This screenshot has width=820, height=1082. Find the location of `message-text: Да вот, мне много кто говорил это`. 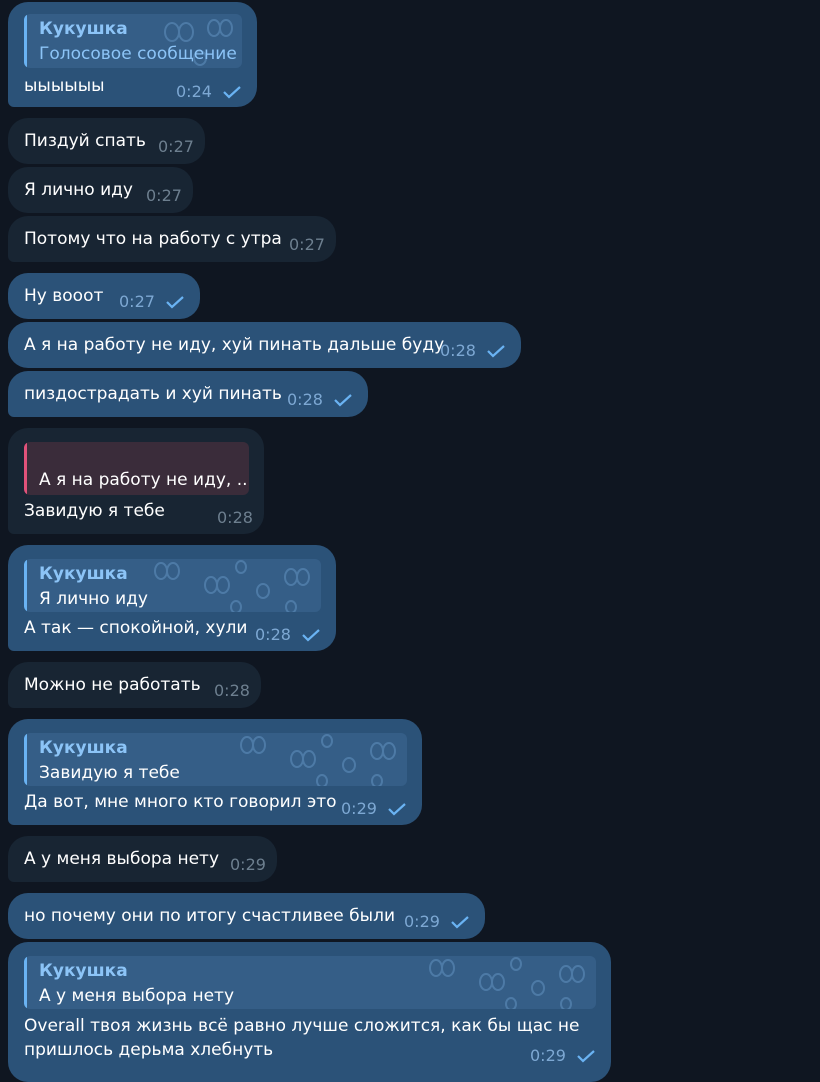

message-text: Да вот, мне много кто говорил это is located at coordinates (180, 802).